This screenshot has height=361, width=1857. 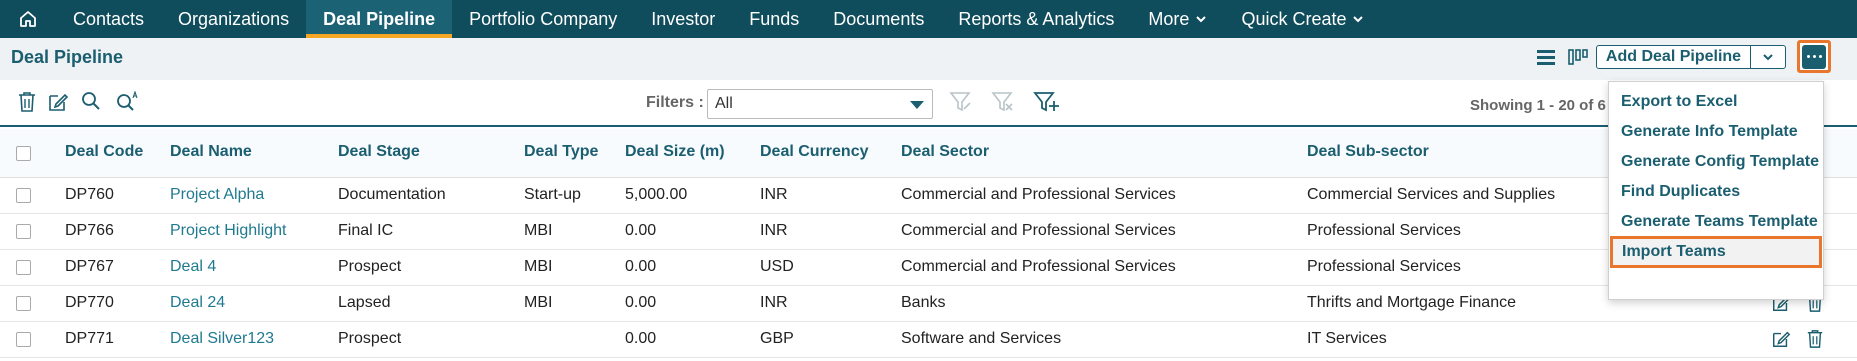 What do you see at coordinates (1538, 105) in the screenshot?
I see `pagination-summary: Showing 1 - 20 of 6` at bounding box center [1538, 105].